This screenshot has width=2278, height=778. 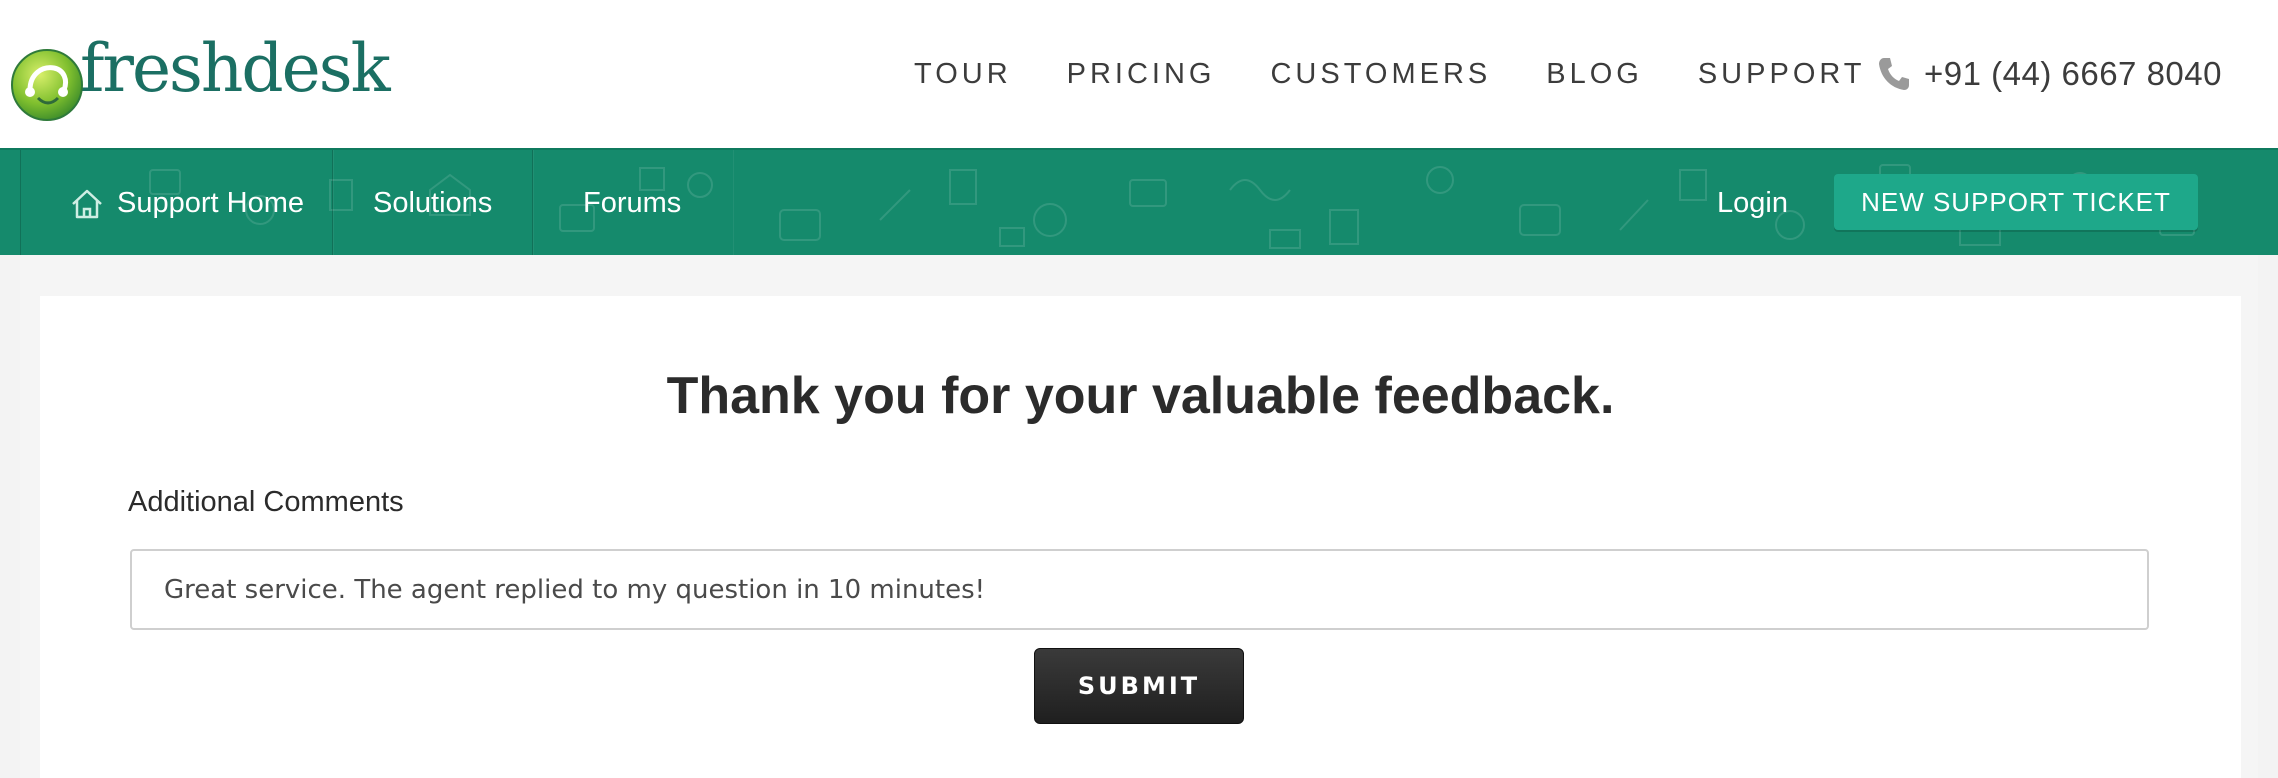 What do you see at coordinates (2016, 202) in the screenshot?
I see `new-support-ticket-button: NEW SUPPORT TICKET` at bounding box center [2016, 202].